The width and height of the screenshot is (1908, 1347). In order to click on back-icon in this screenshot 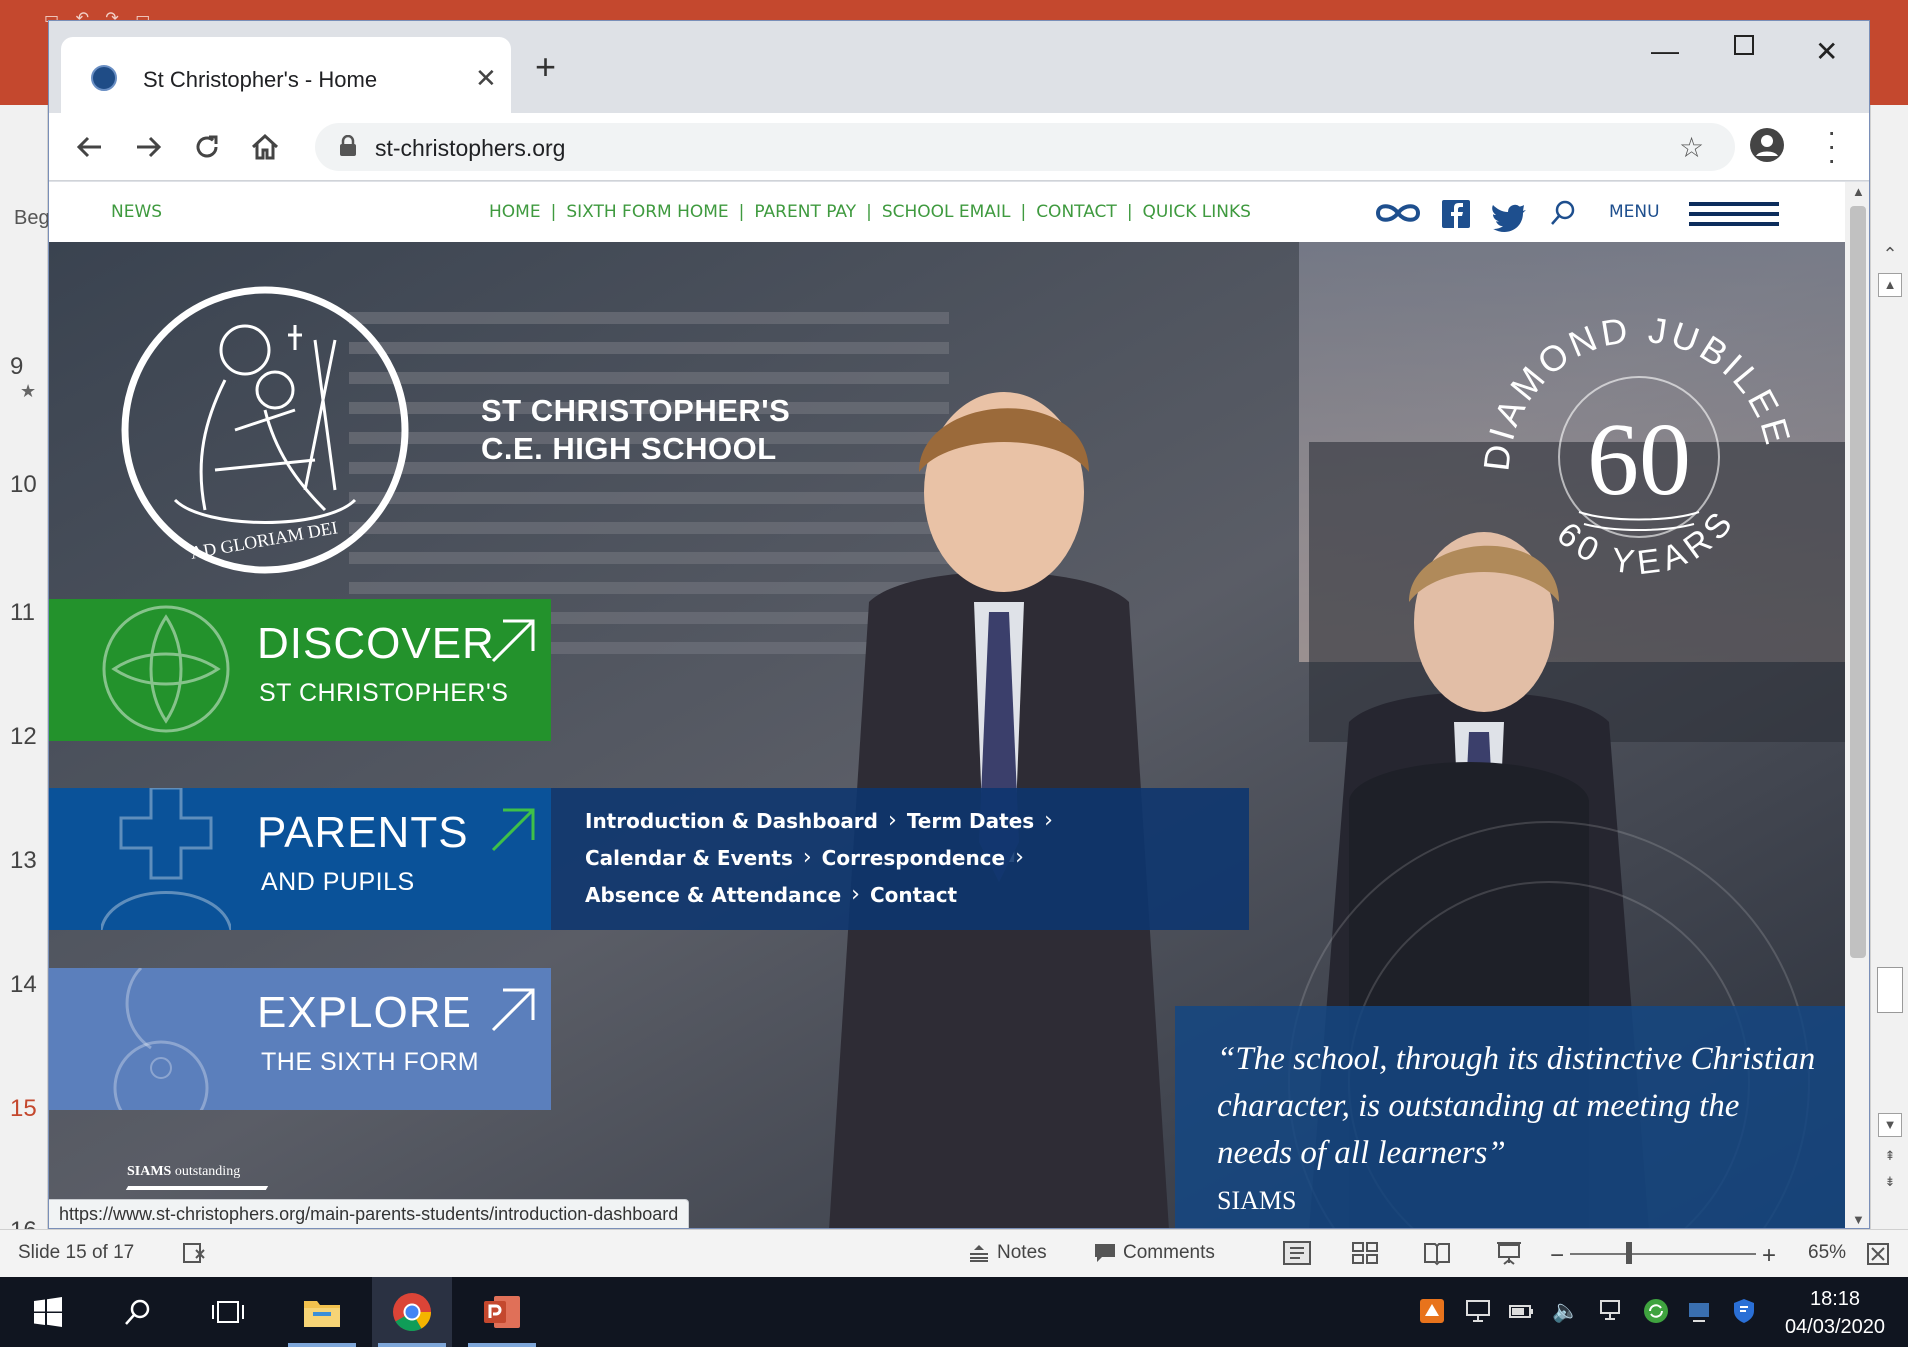, I will do `click(89, 147)`.